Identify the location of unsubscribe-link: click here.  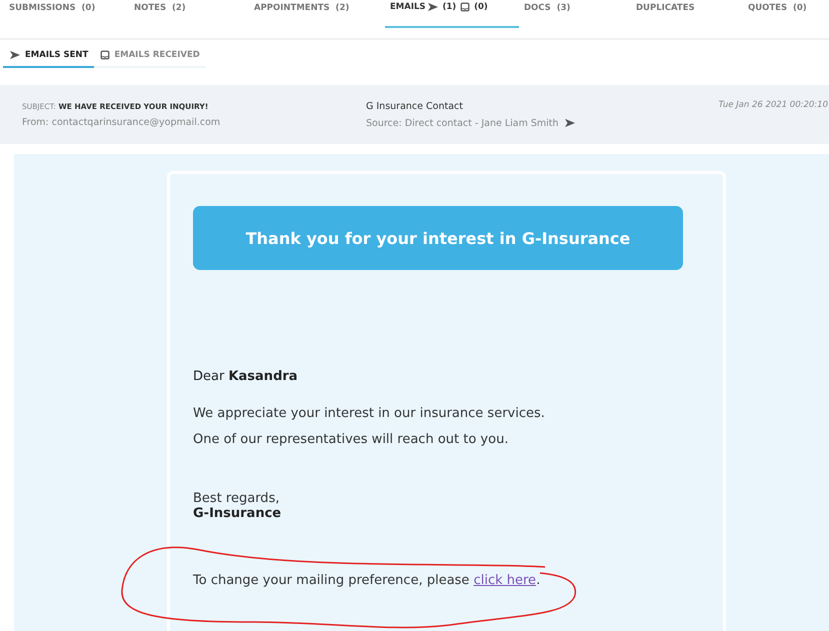
(505, 580).